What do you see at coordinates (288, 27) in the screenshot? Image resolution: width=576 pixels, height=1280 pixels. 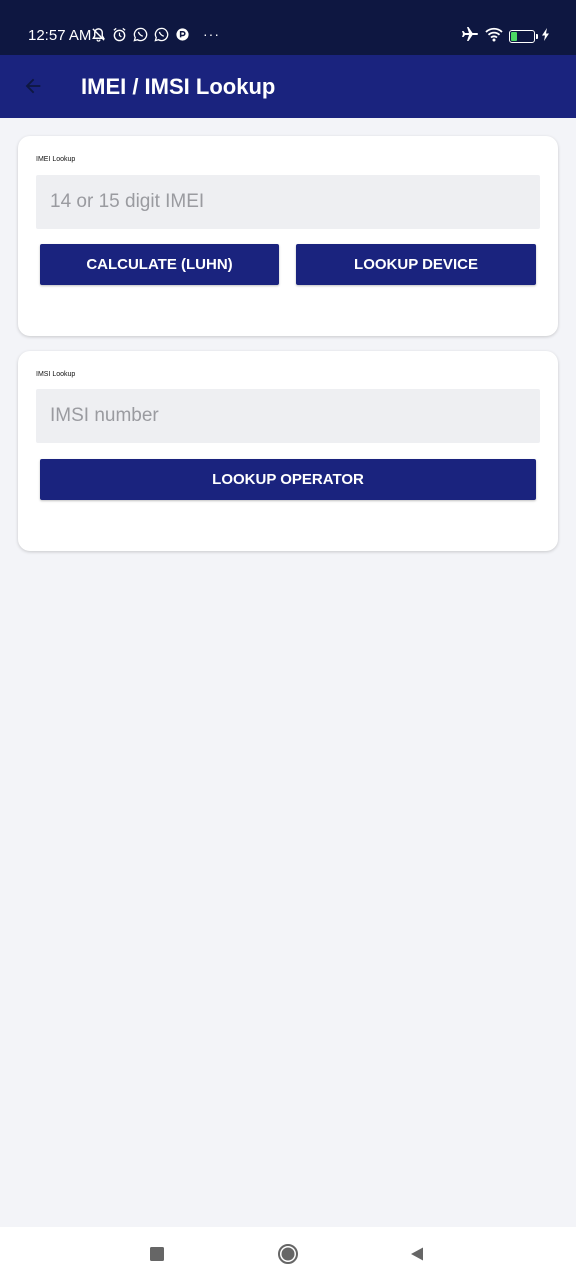 I see `status-bar: 12:57 AM ··· 29` at bounding box center [288, 27].